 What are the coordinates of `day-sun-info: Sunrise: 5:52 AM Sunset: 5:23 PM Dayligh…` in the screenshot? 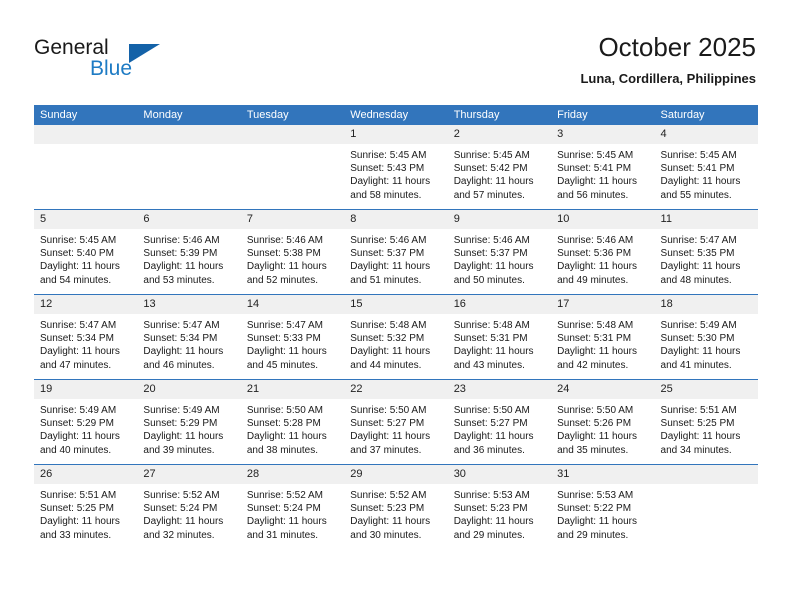 It's located at (390, 515).